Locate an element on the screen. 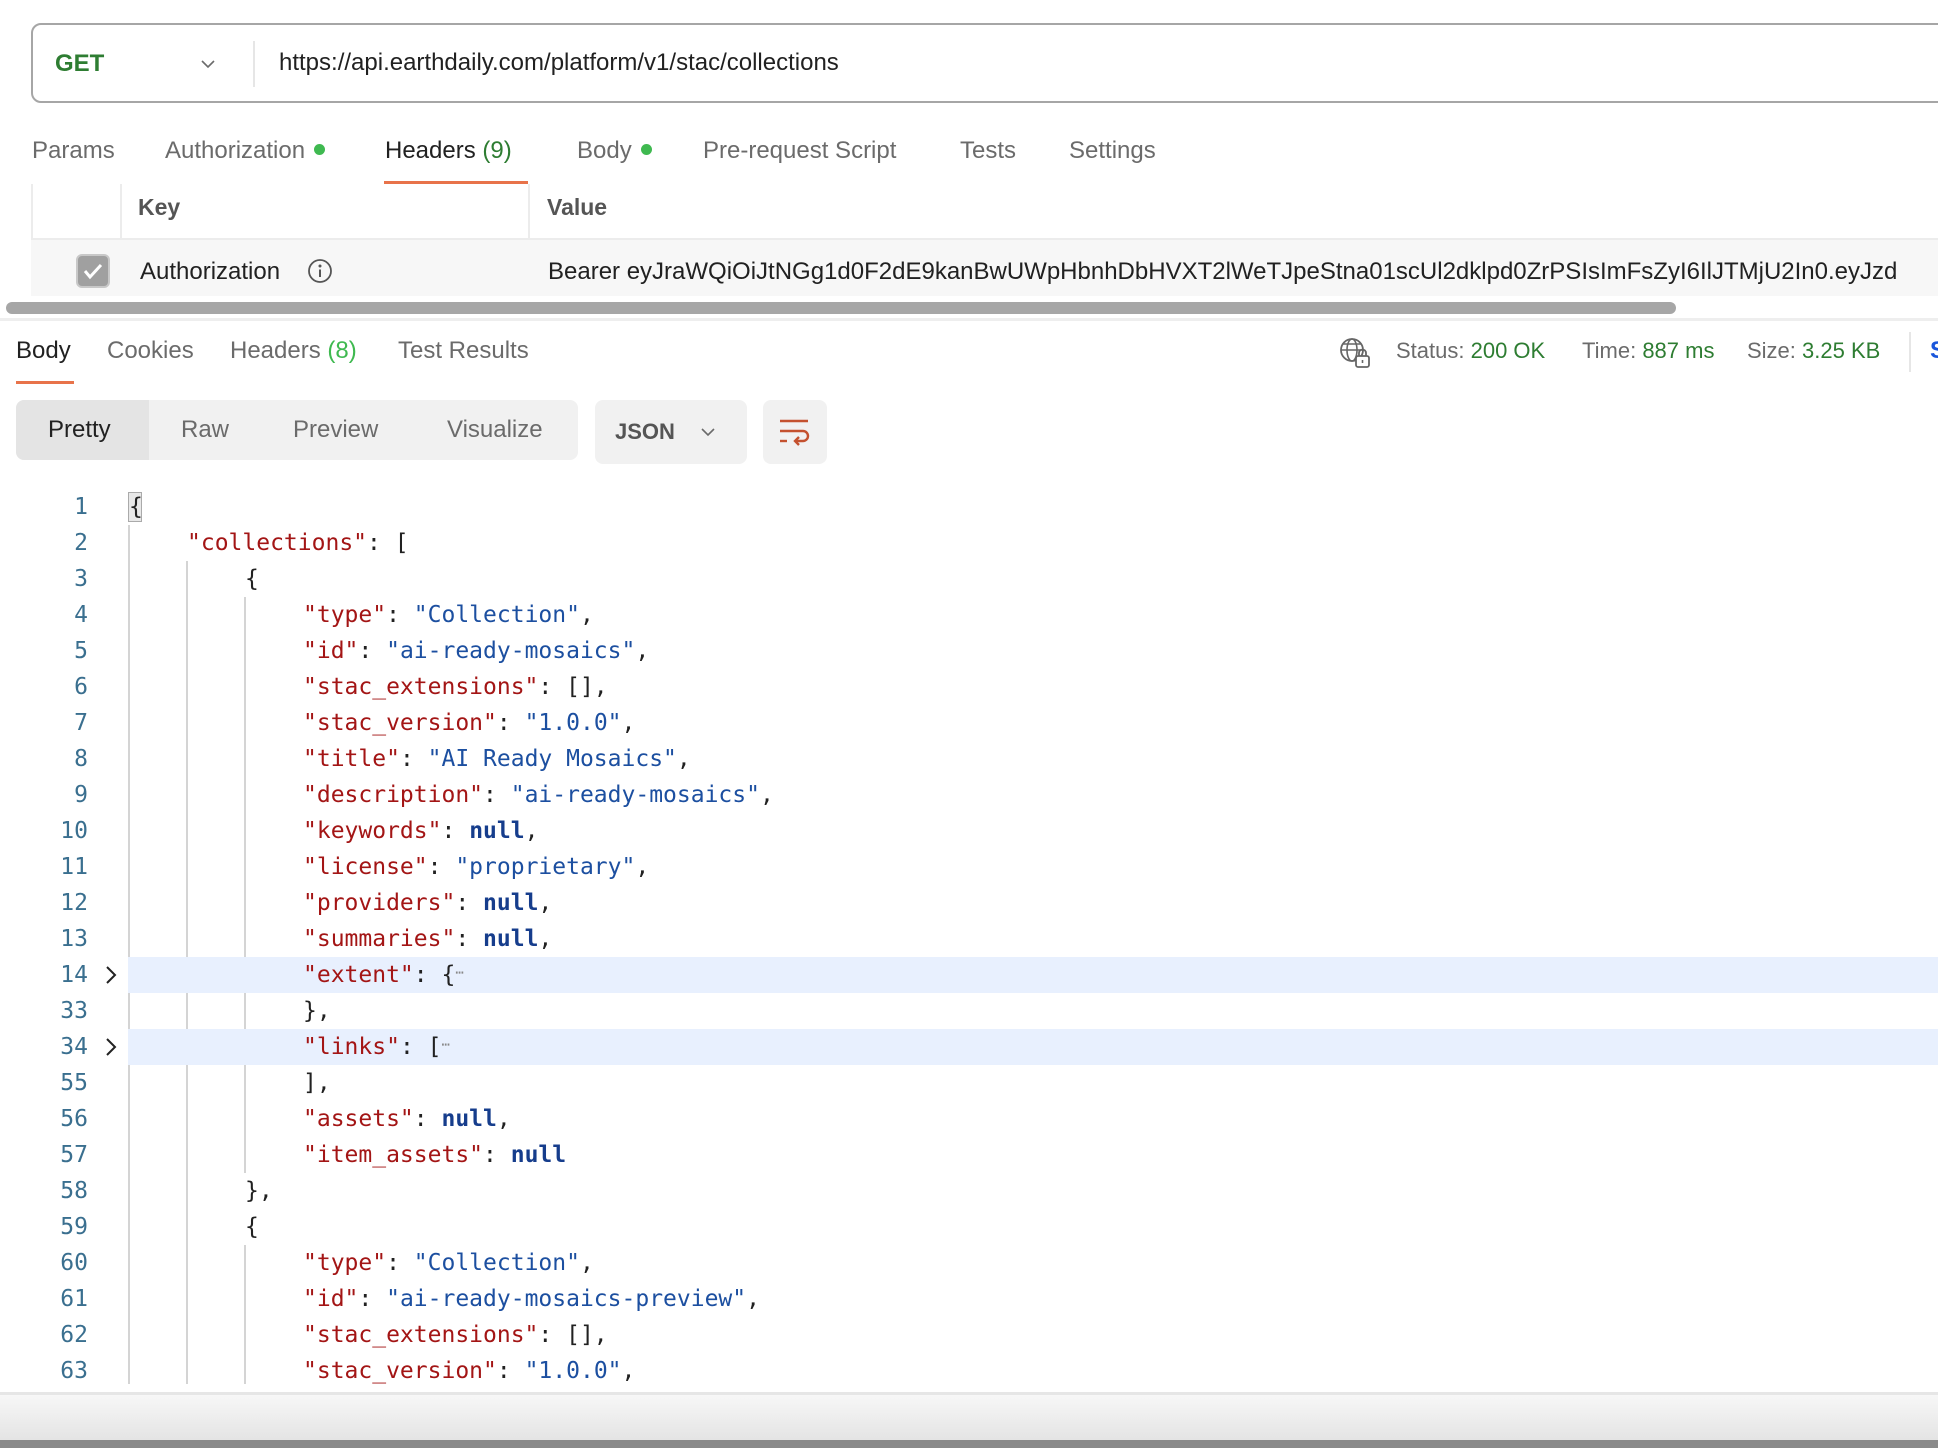 The height and width of the screenshot is (1448, 1938). tab-pre-request-script: Pre-request Script is located at coordinates (799, 151).